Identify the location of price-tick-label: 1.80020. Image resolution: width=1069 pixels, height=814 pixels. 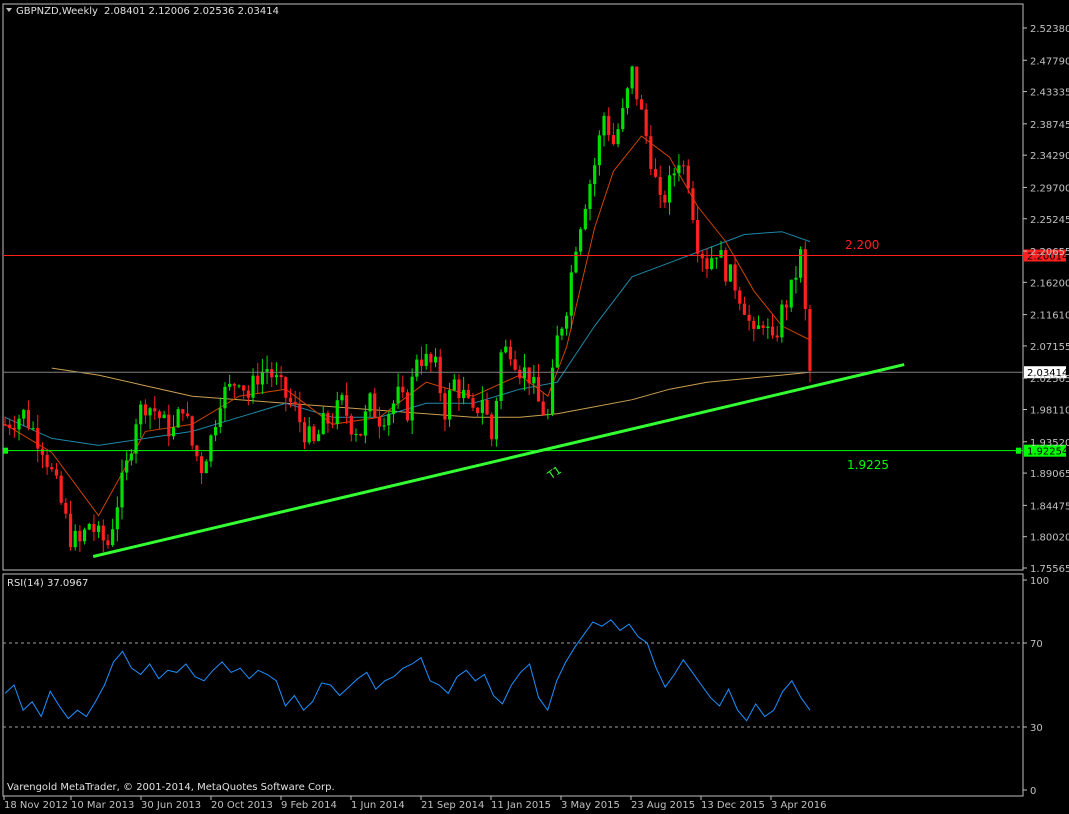
(1049, 538).